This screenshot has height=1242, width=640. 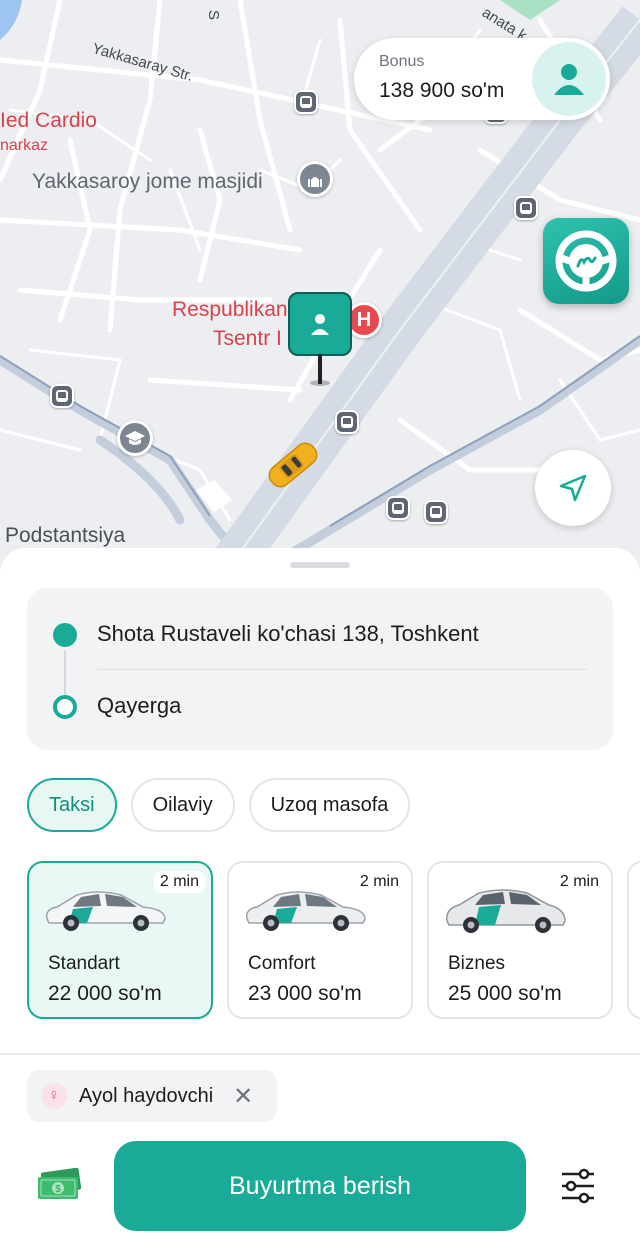 What do you see at coordinates (243, 1096) in the screenshot?
I see `close-icon: ✕` at bounding box center [243, 1096].